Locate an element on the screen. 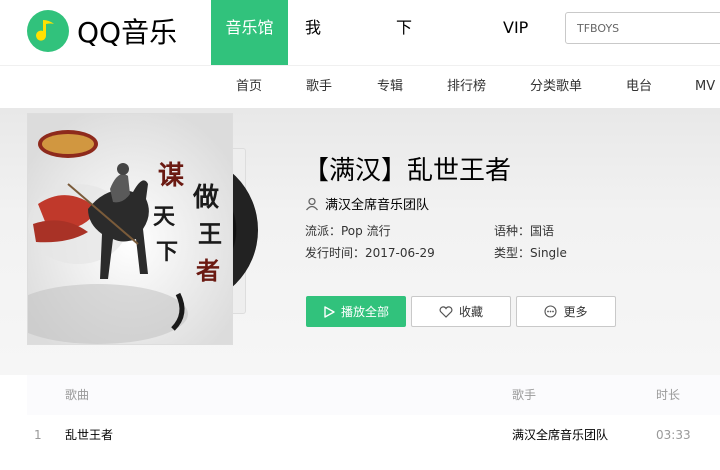  nav-music-hall: 音乐馆 is located at coordinates (249, 32).